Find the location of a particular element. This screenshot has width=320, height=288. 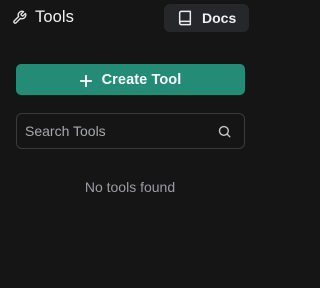

create-tool-button: Create Tool is located at coordinates (130, 79).